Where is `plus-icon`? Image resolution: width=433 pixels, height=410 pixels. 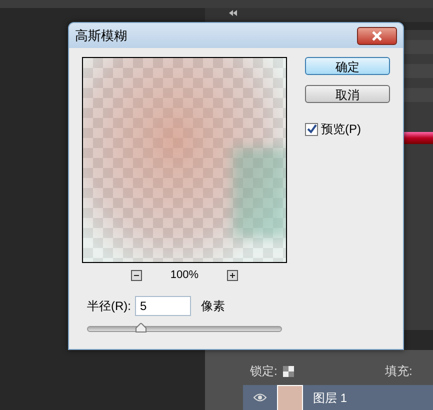
plus-icon is located at coordinates (232, 275).